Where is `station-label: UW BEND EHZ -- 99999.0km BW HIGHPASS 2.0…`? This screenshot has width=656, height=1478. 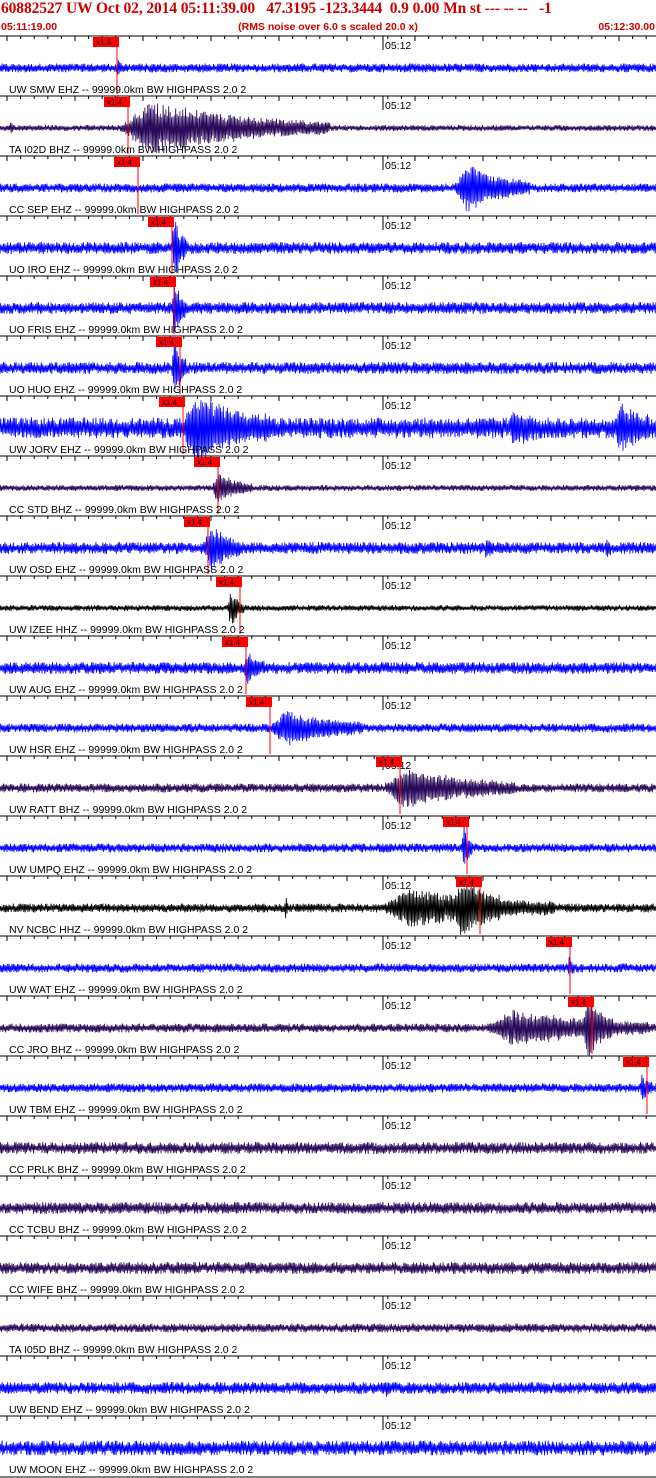
station-label: UW BEND EHZ -- 99999.0km BW HIGHPASS 2.0… is located at coordinates (129, 1410).